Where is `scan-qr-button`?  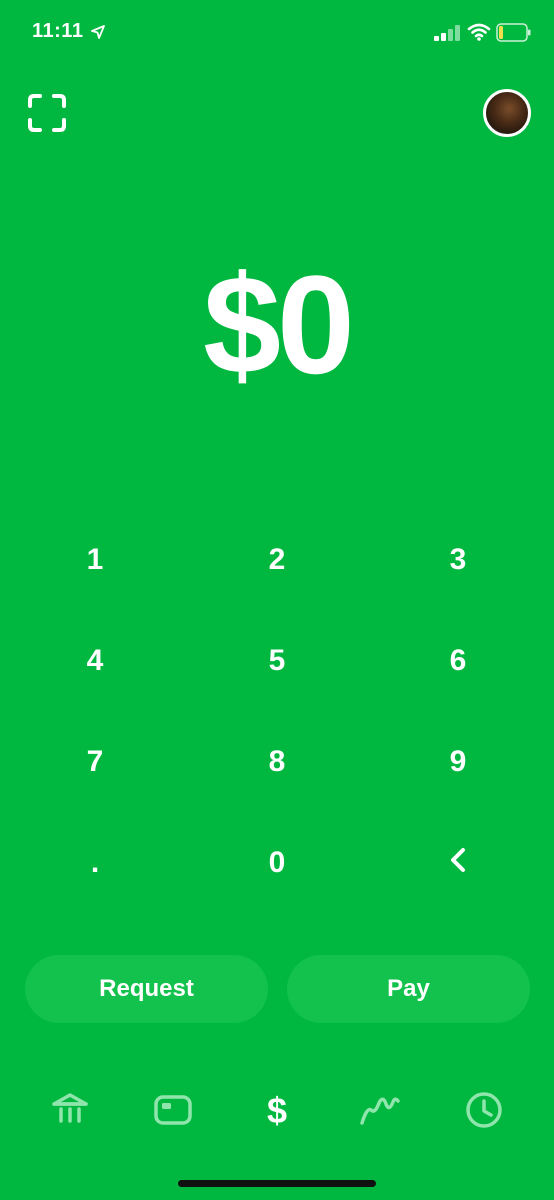
scan-qr-button is located at coordinates (47, 113).